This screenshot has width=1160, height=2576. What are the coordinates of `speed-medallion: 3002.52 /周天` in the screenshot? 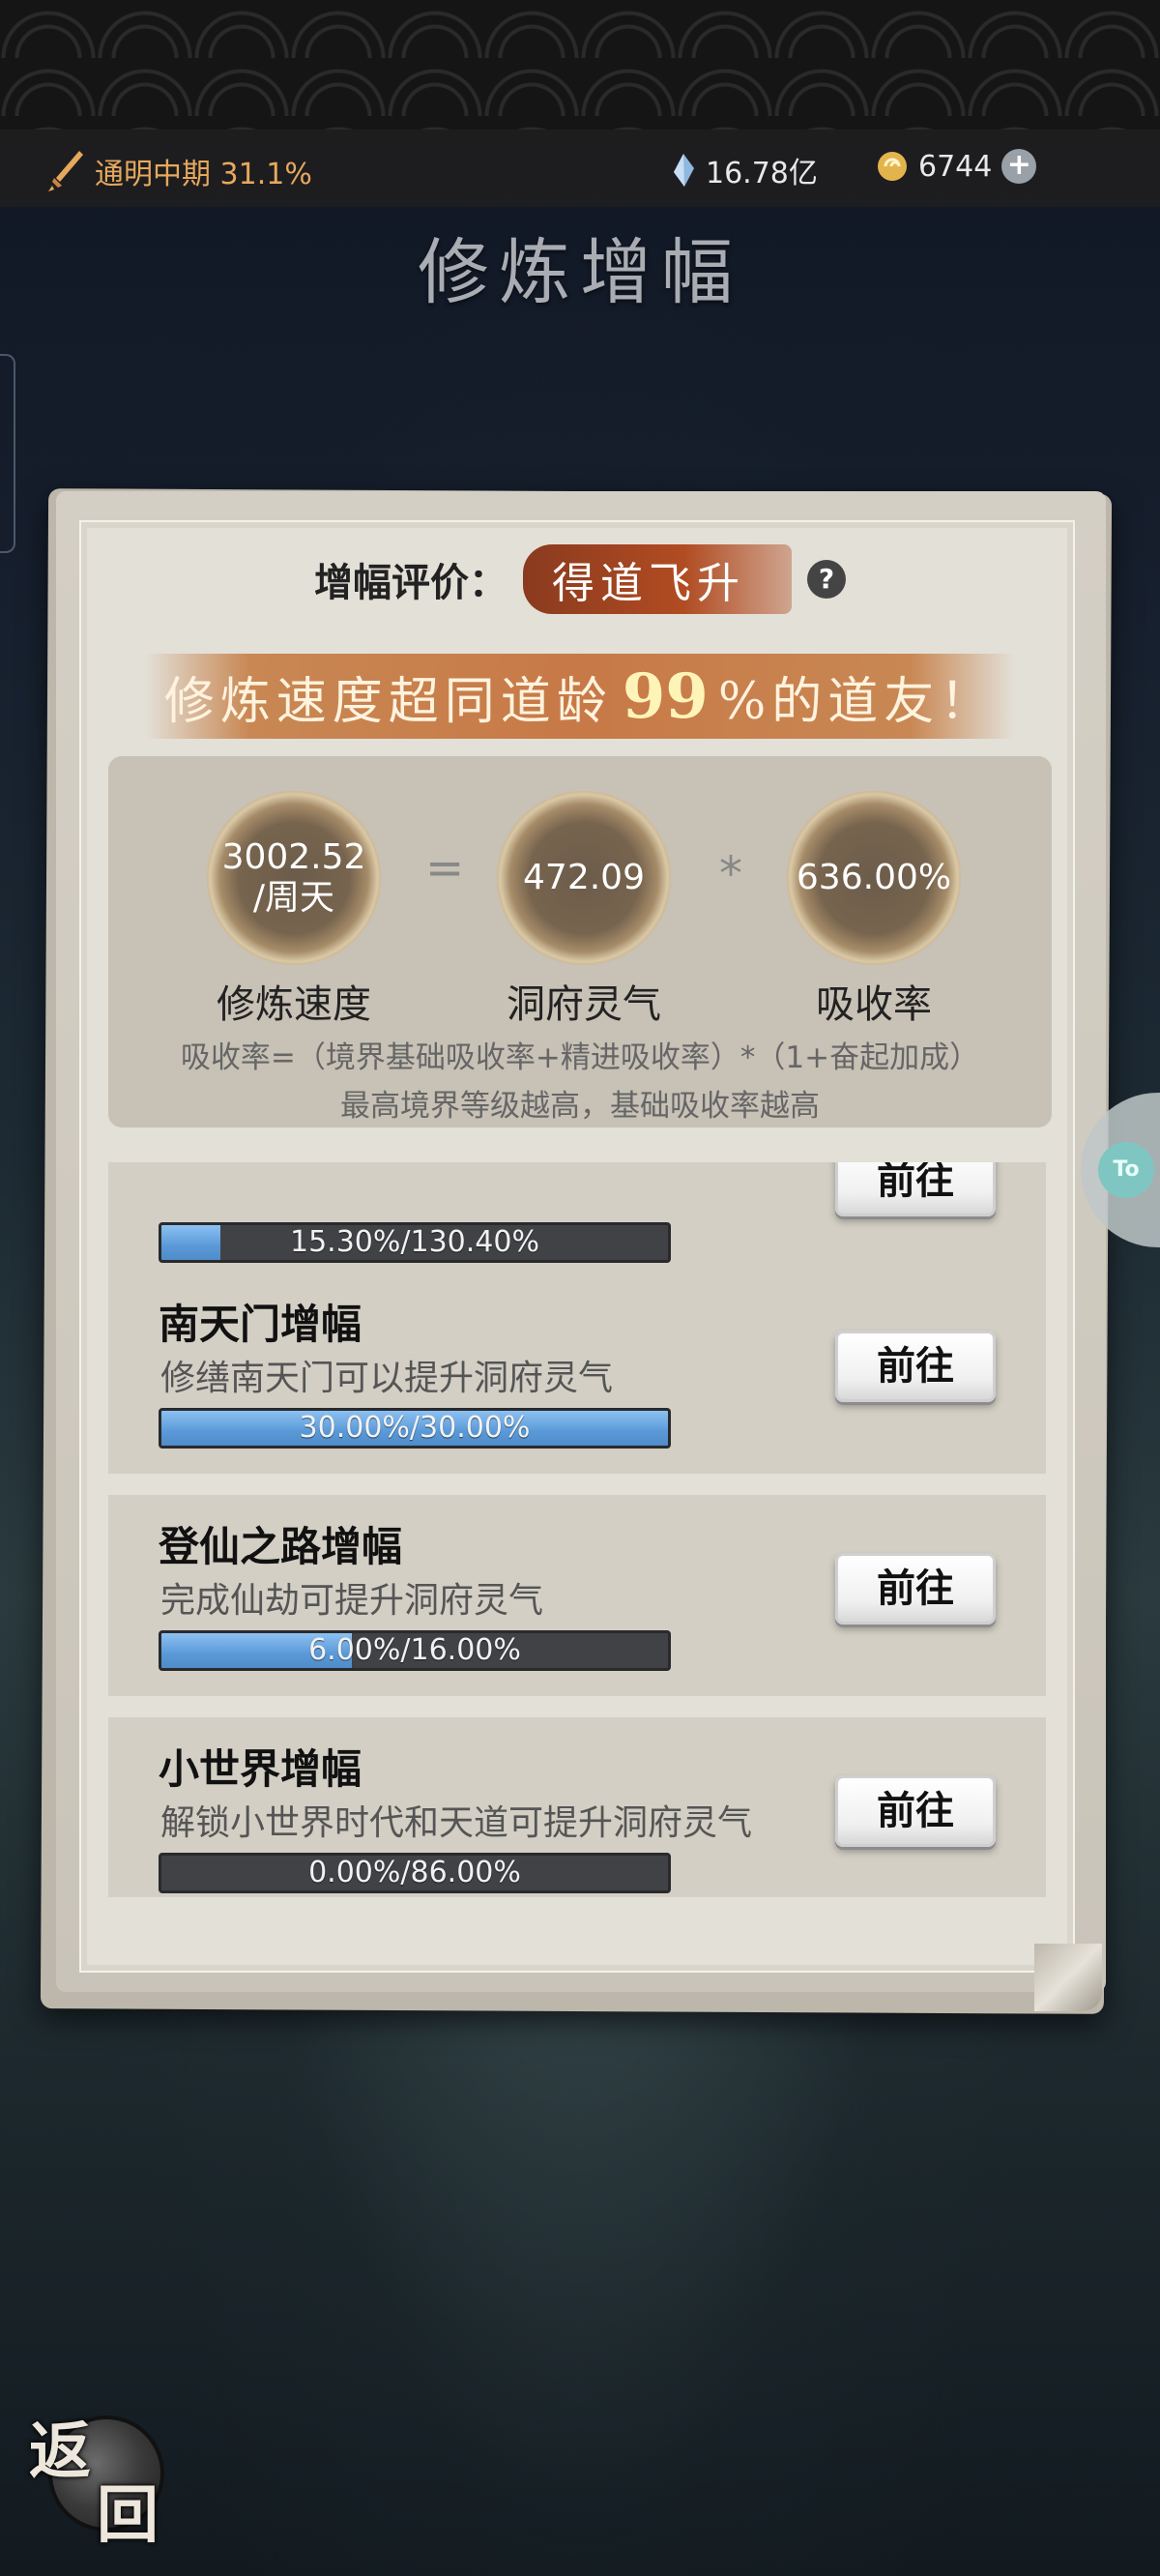 It's located at (294, 878).